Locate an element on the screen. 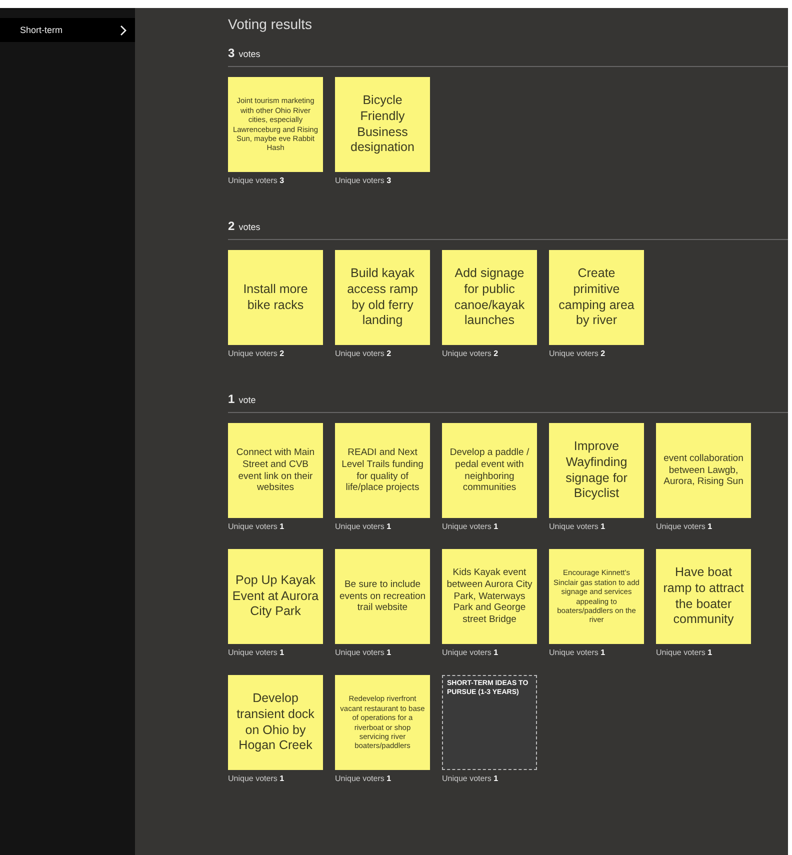  sticky-note: Add signage for public canoe/kayak launches is located at coordinates (489, 297).